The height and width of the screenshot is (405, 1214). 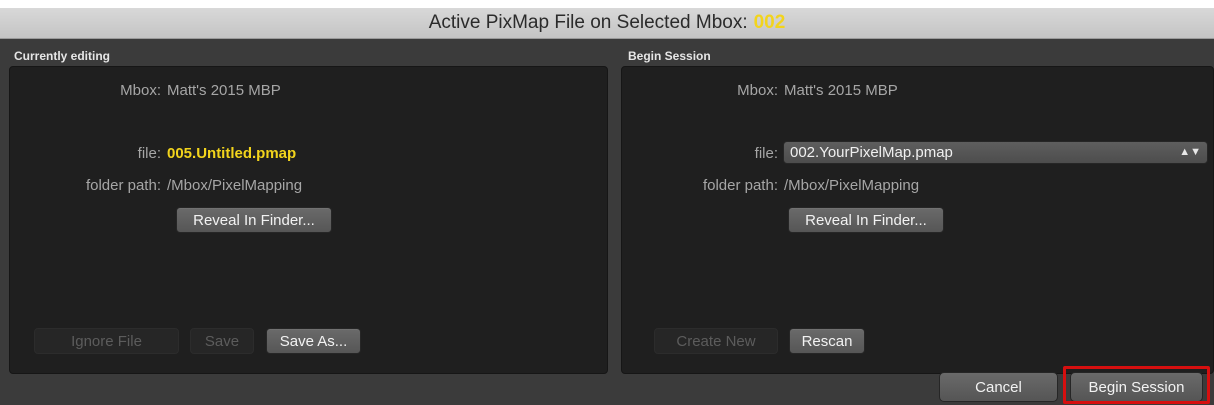 I want to click on updown-arrows-icon: ▲▼, so click(x=1190, y=152).